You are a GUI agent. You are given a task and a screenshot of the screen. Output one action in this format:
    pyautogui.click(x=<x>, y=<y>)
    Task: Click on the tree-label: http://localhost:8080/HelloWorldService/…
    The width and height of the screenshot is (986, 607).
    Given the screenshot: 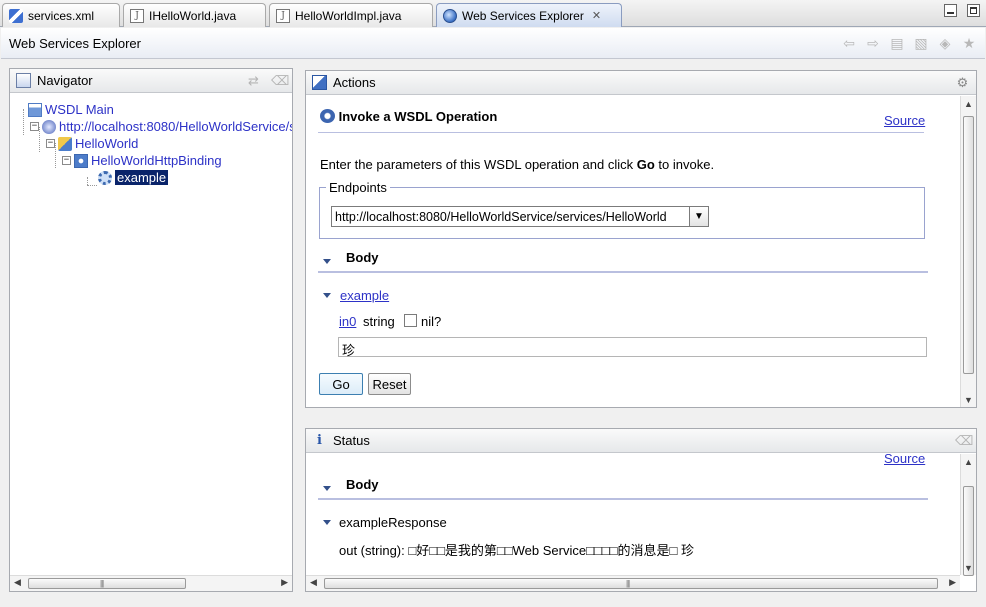 What is the action you would take?
    pyautogui.click(x=175, y=126)
    